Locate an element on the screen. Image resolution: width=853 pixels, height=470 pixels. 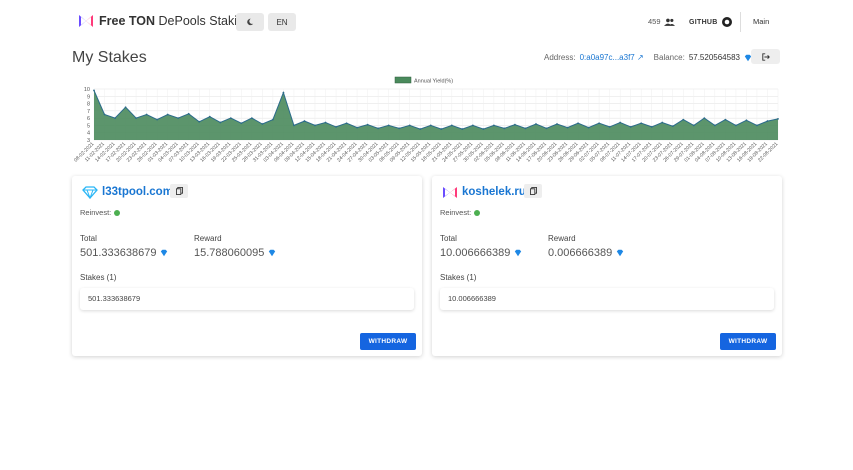
area-series is located at coordinates (436, 115).